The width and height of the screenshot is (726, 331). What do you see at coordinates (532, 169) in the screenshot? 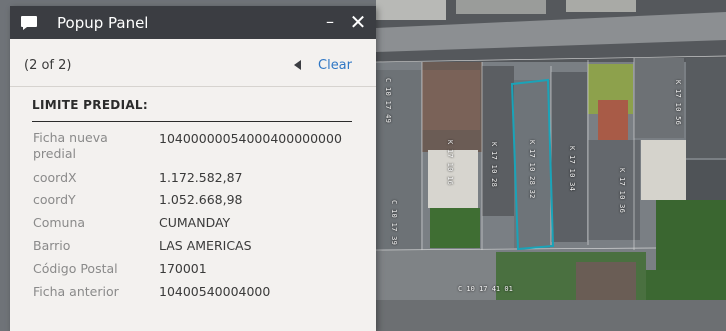
I see `parcel-label: K 17 10 28 32` at bounding box center [532, 169].